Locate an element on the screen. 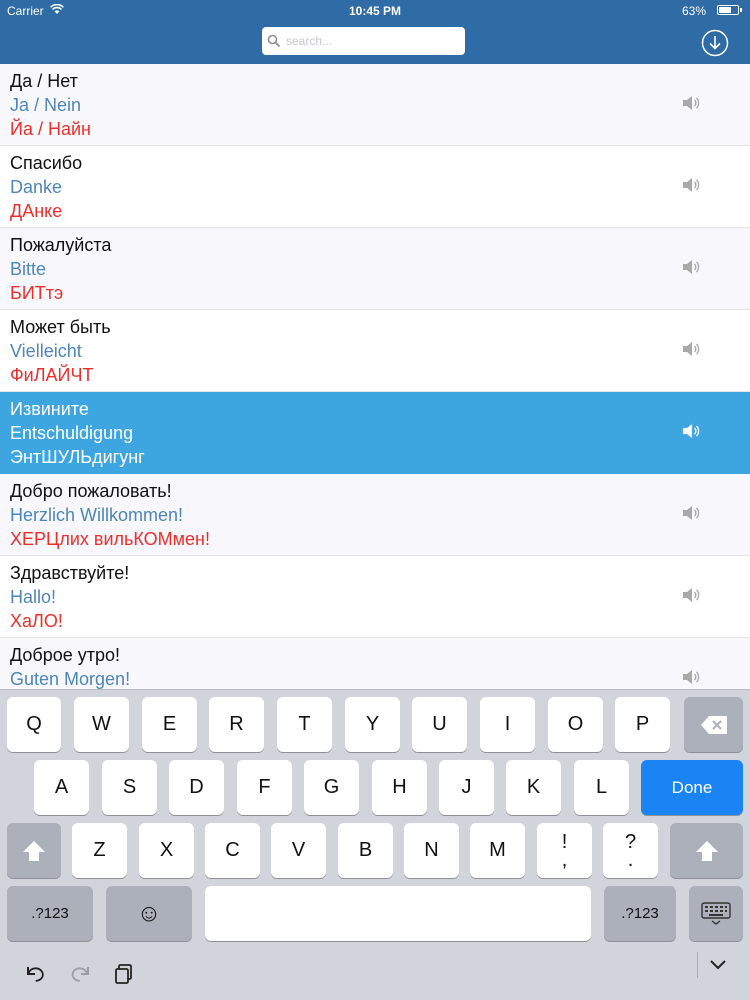 This screenshot has height=1000, width=750. key-comma-label: , is located at coordinates (564, 859).